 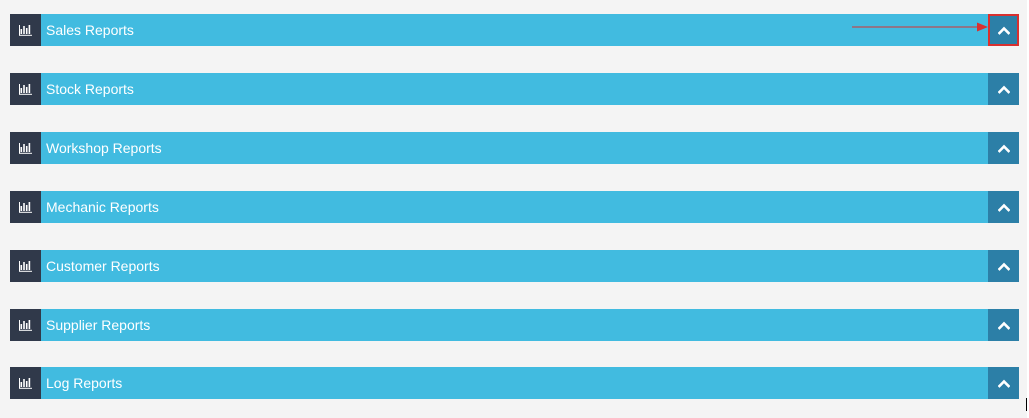 What do you see at coordinates (104, 148) in the screenshot?
I see `panel-title: Workshop Reports` at bounding box center [104, 148].